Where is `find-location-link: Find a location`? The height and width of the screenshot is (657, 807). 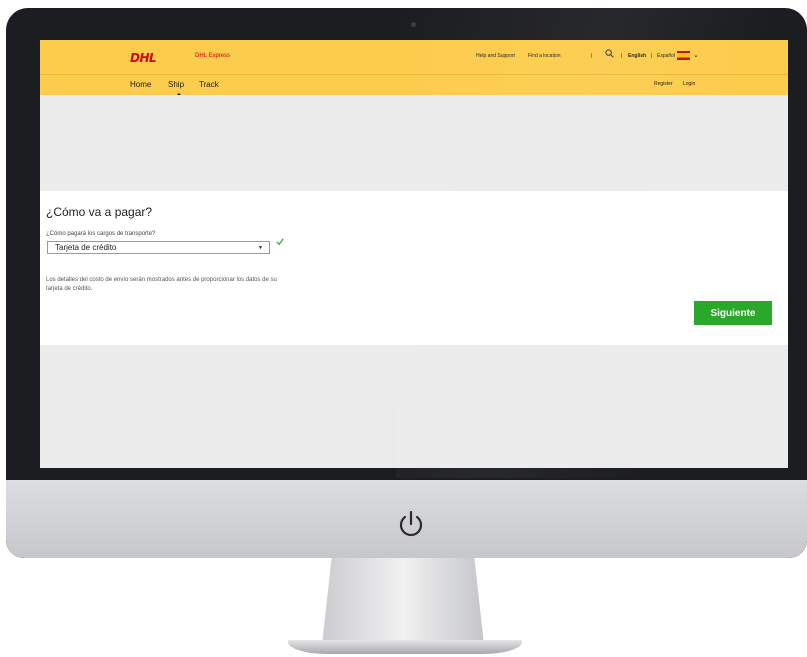
find-location-link: Find a location is located at coordinates (544, 56).